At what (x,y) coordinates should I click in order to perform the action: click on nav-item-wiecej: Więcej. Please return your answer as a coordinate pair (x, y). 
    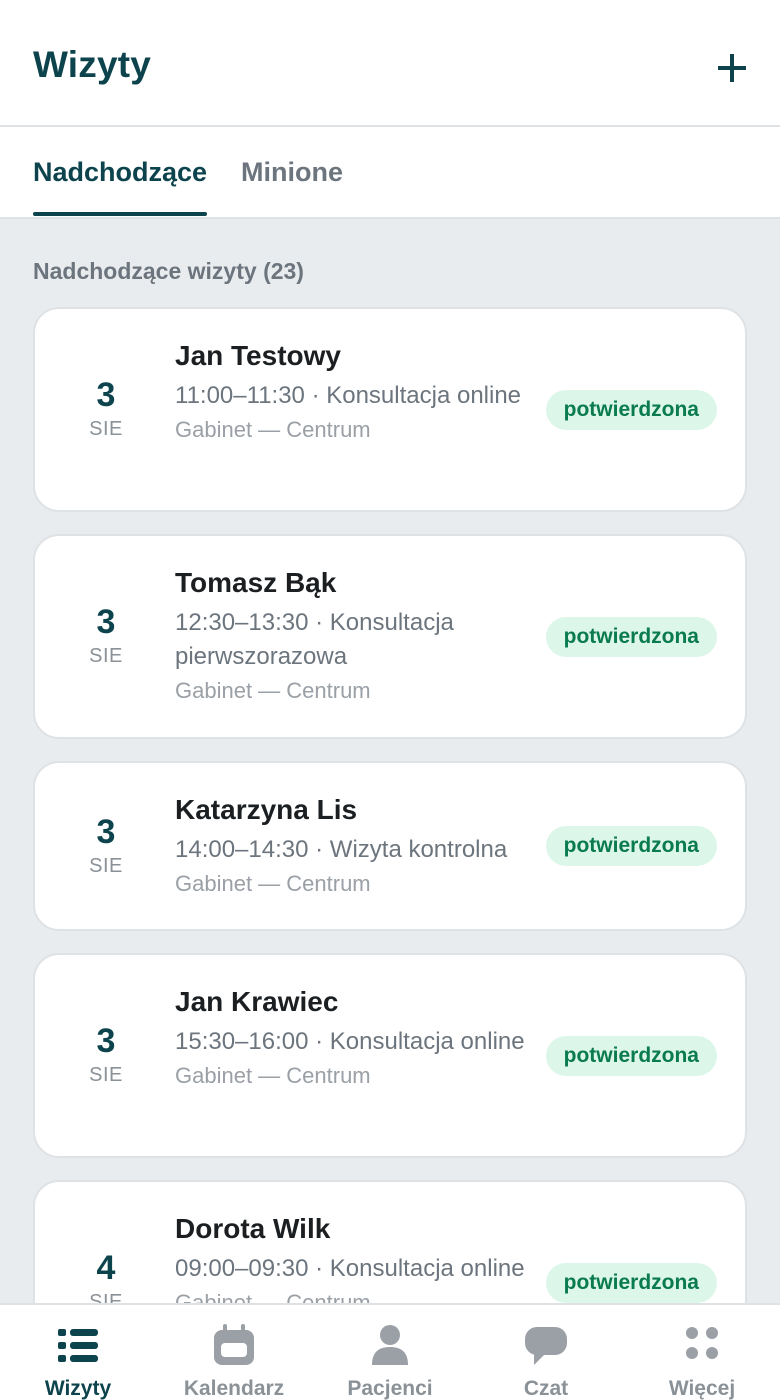
    Looking at the image, I should click on (702, 1352).